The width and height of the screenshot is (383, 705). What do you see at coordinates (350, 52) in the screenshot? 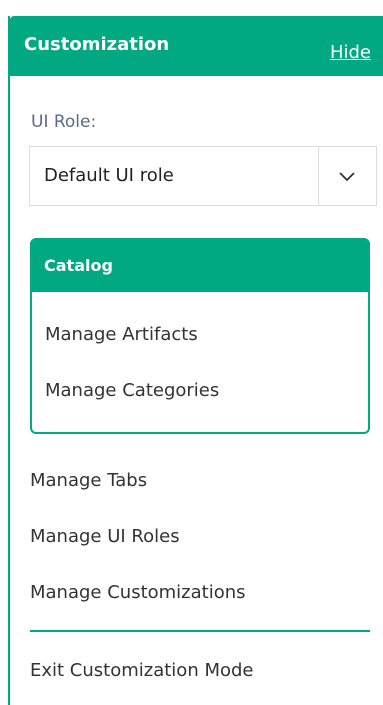
I see `hide-link: Hide` at bounding box center [350, 52].